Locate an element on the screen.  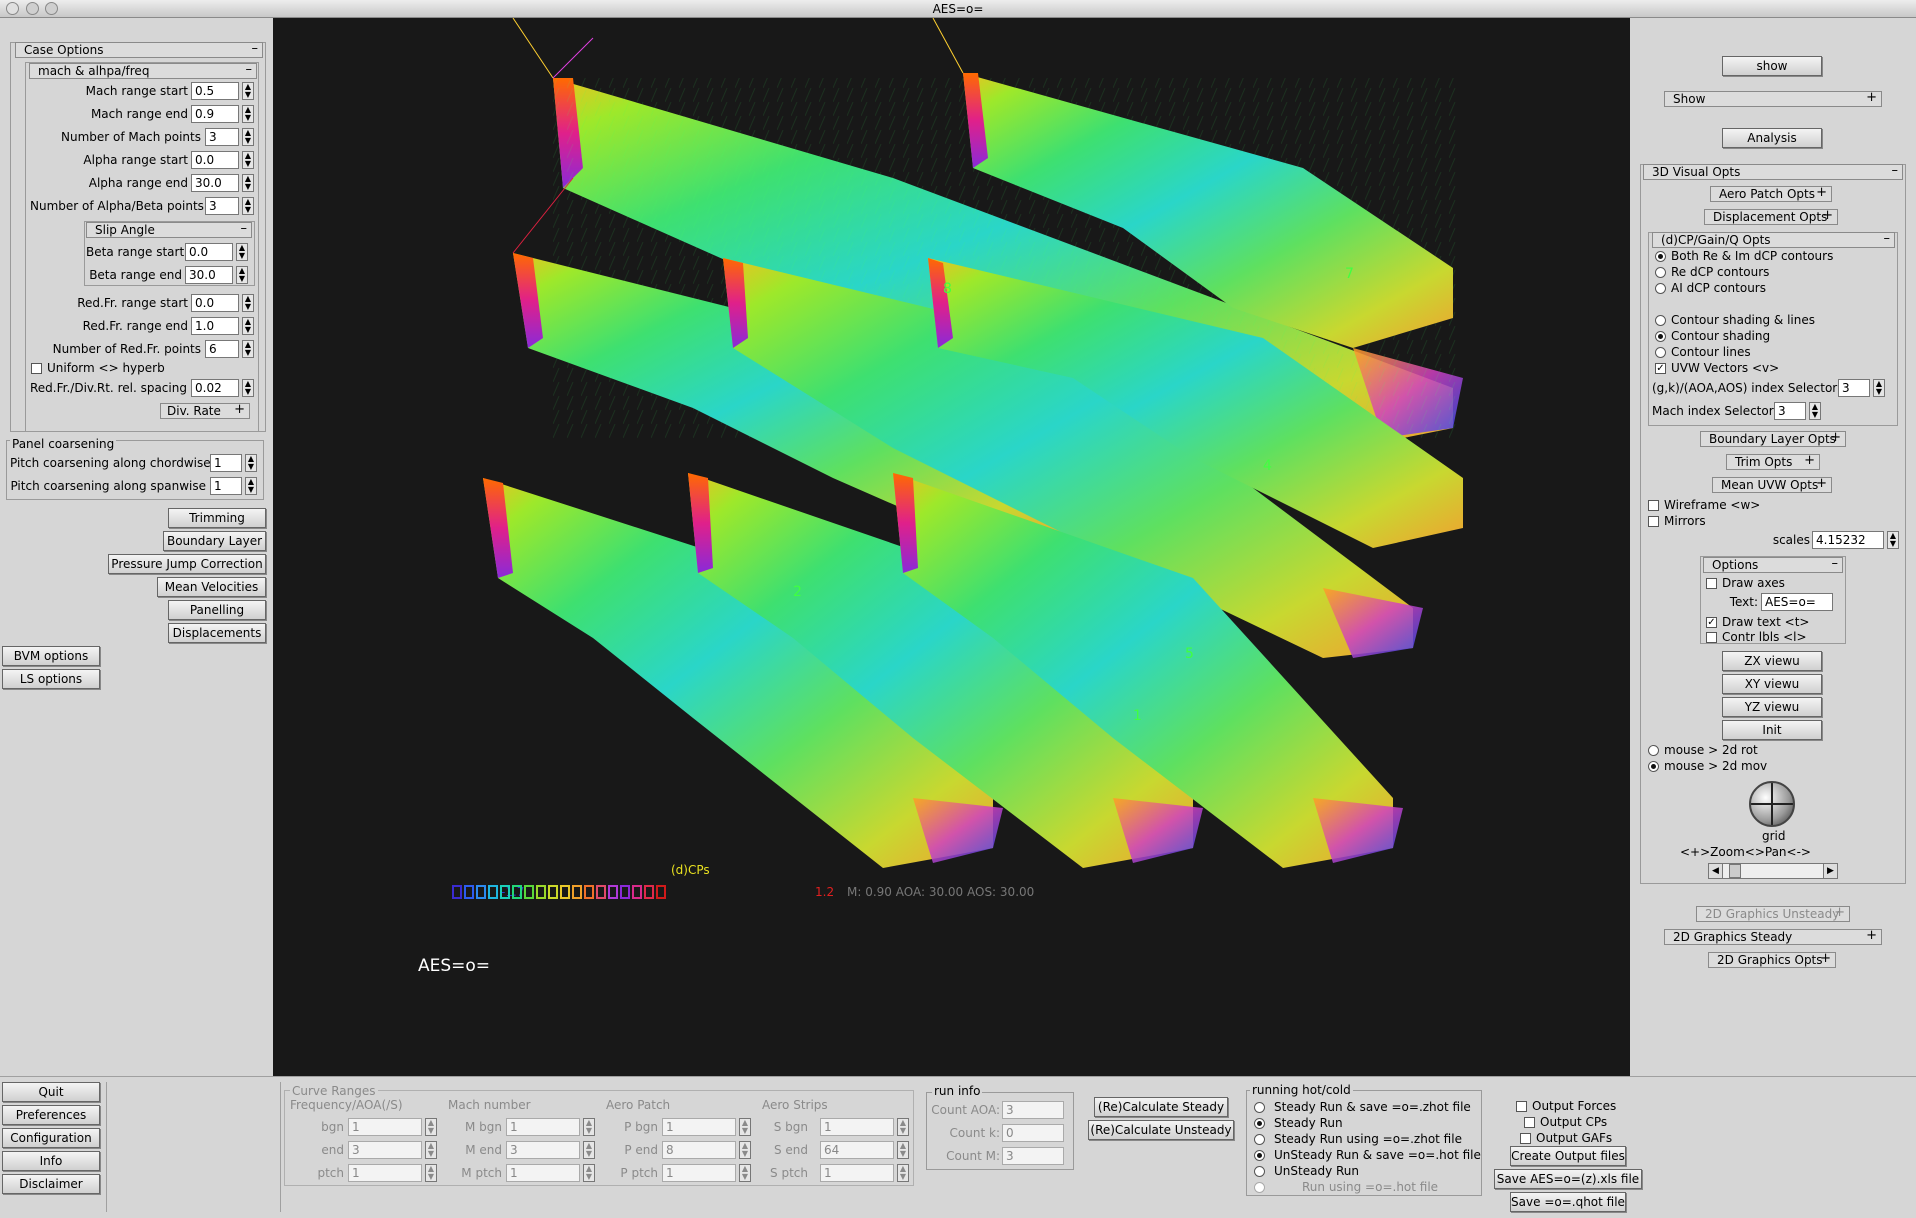
mach-end-range-input: 3 is located at coordinates (543, 1150).